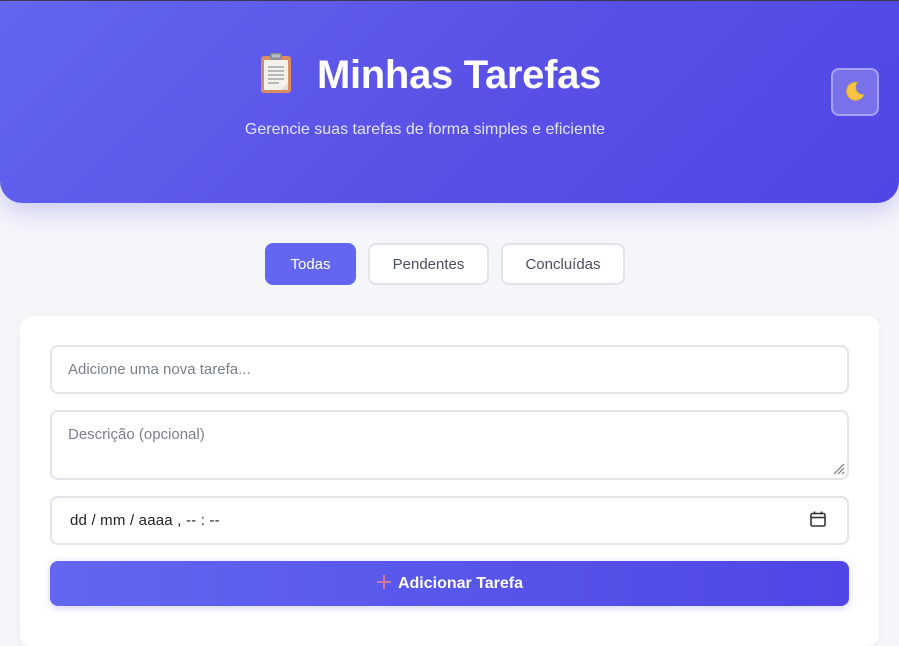  Describe the element at coordinates (288, 75) in the screenshot. I see `clipboard-icon` at that location.